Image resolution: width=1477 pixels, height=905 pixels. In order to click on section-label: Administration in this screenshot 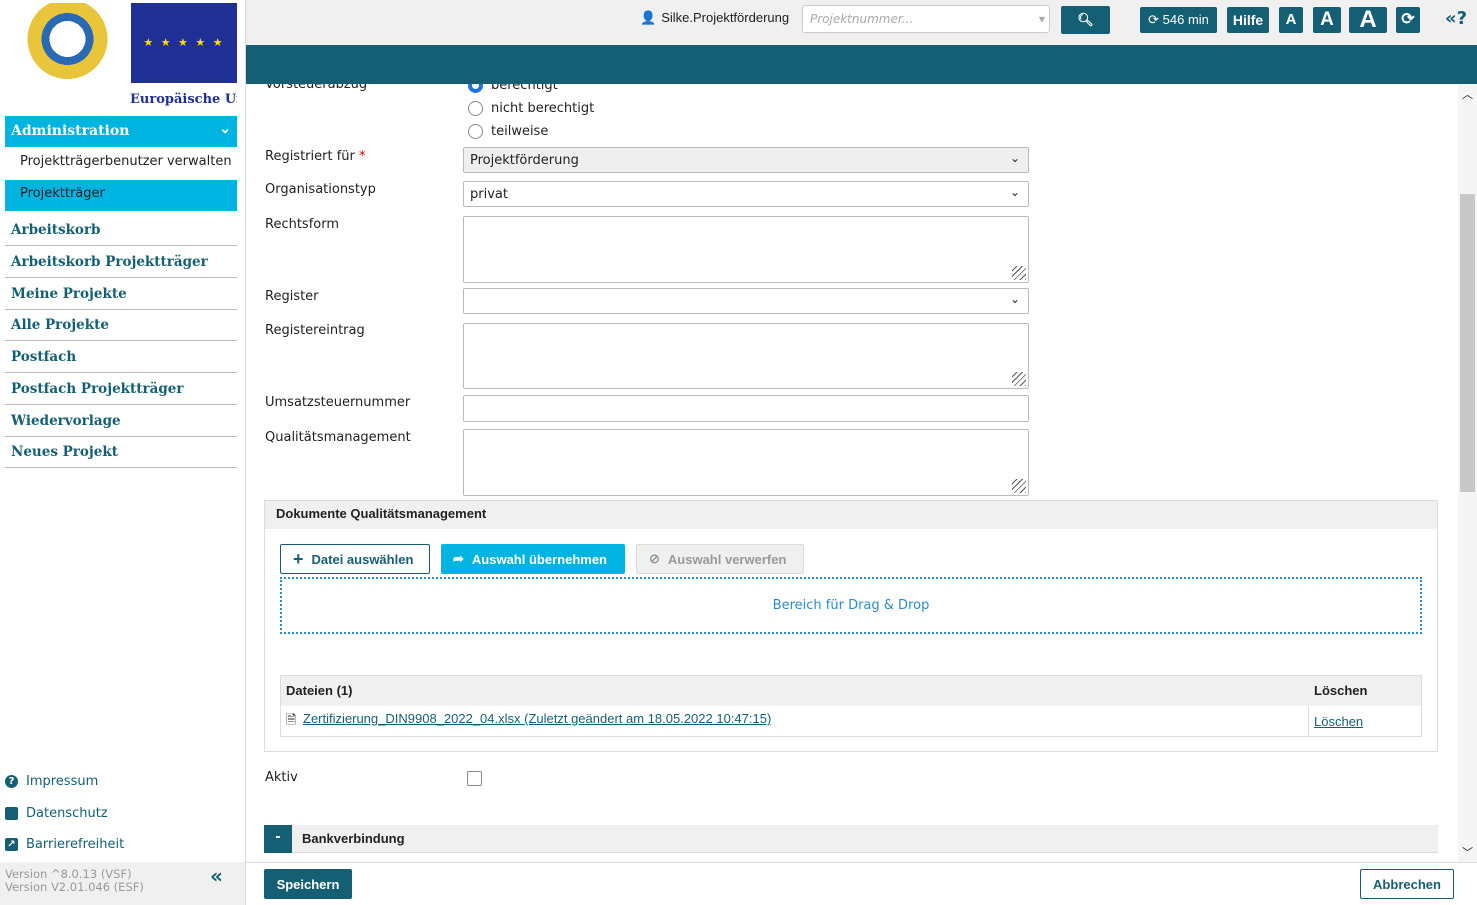, I will do `click(70, 131)`.